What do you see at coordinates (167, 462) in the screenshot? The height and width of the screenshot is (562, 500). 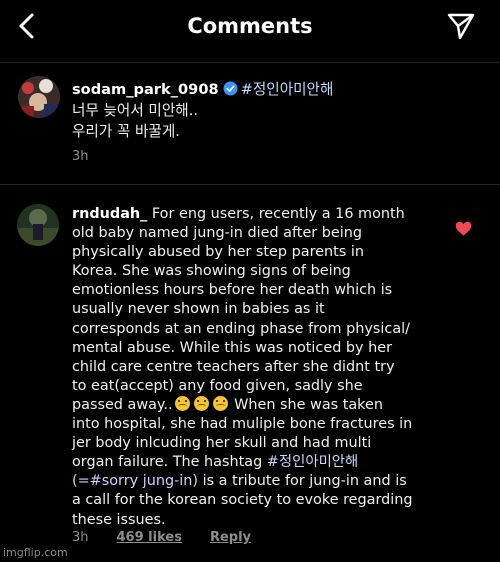 I see `comment-text: organ failure. The hashtag` at bounding box center [167, 462].